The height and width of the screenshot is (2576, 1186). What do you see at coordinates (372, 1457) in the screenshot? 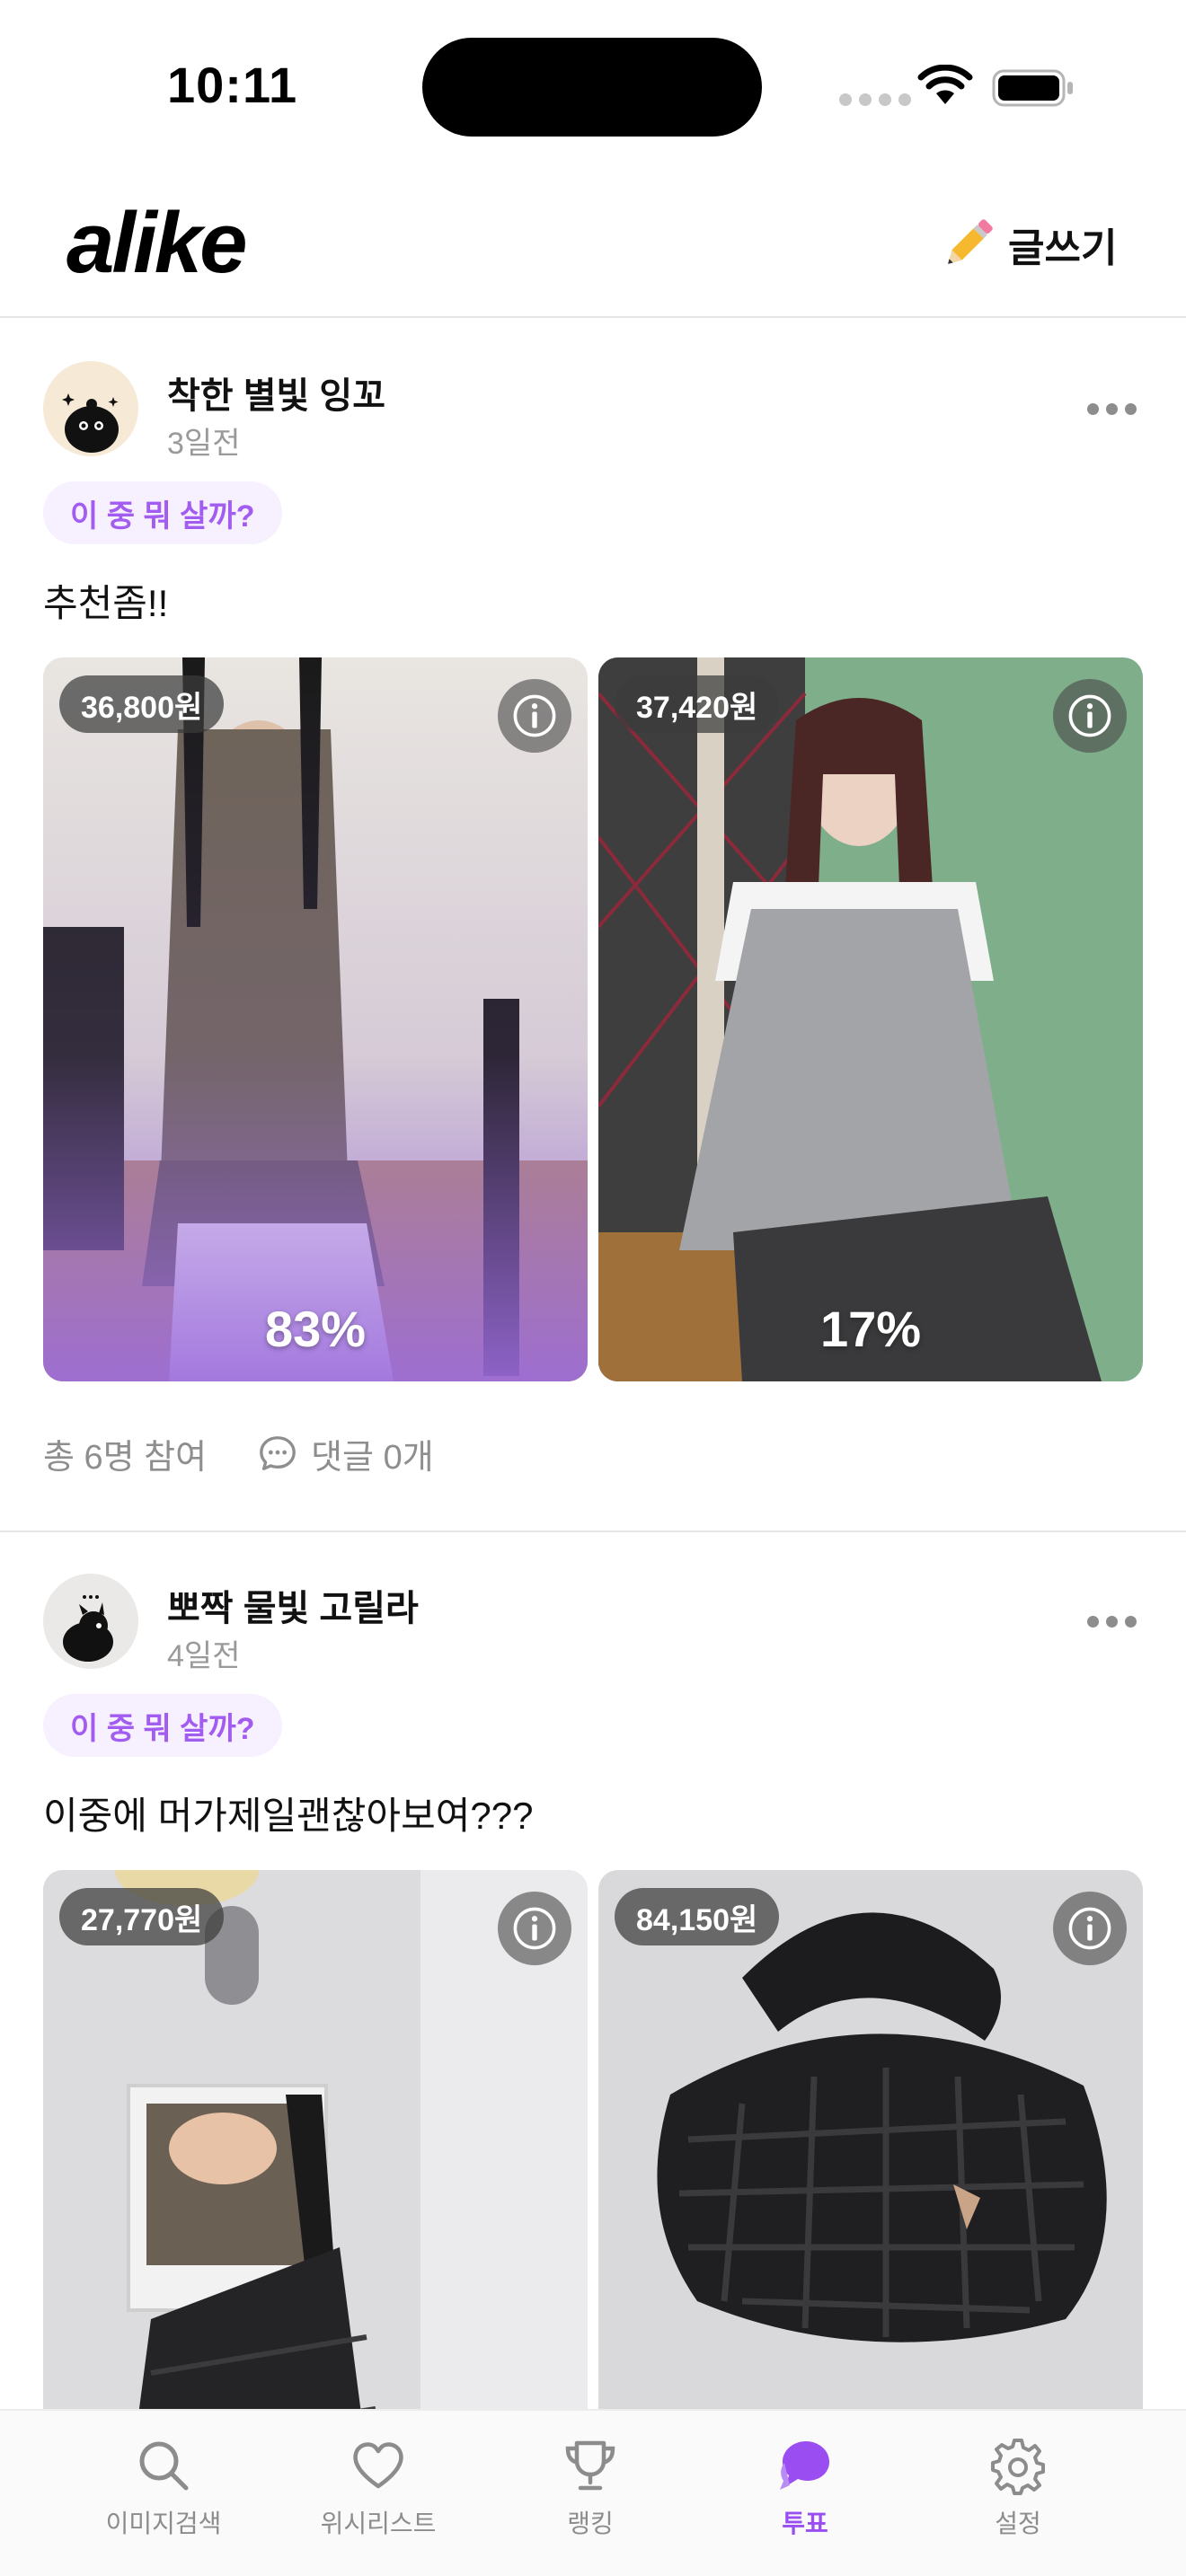
I see `comment-count: 댓글 0개` at bounding box center [372, 1457].